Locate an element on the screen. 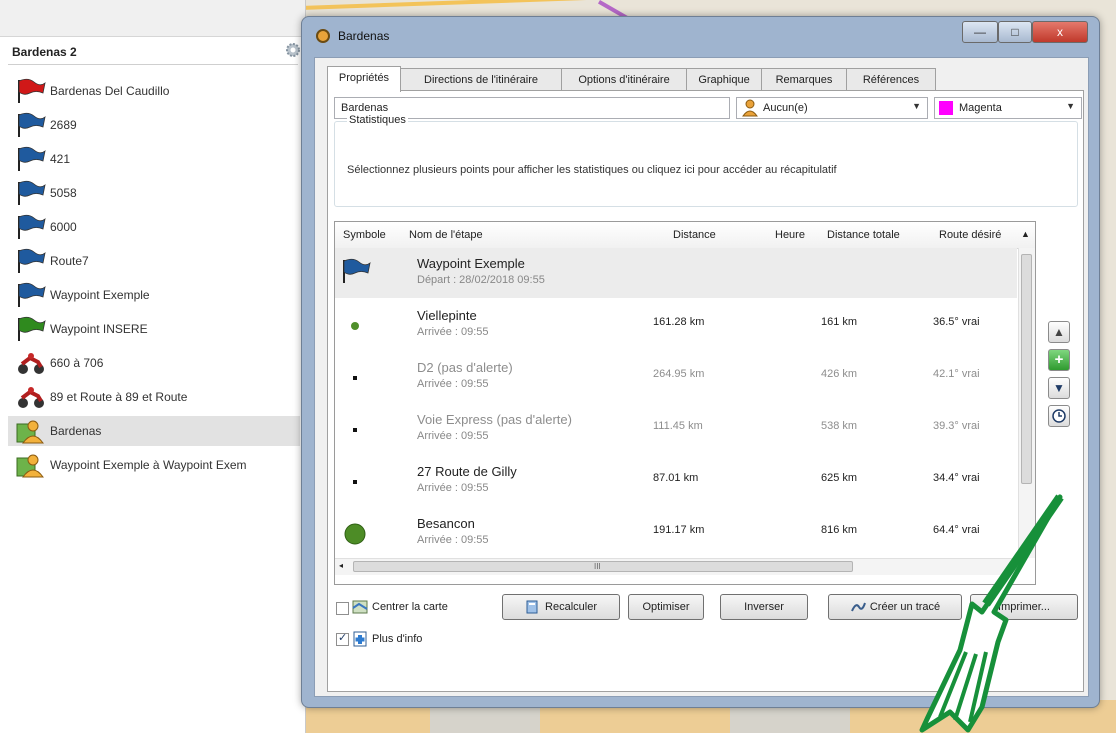  collection-item: 5058 is located at coordinates (159, 193).